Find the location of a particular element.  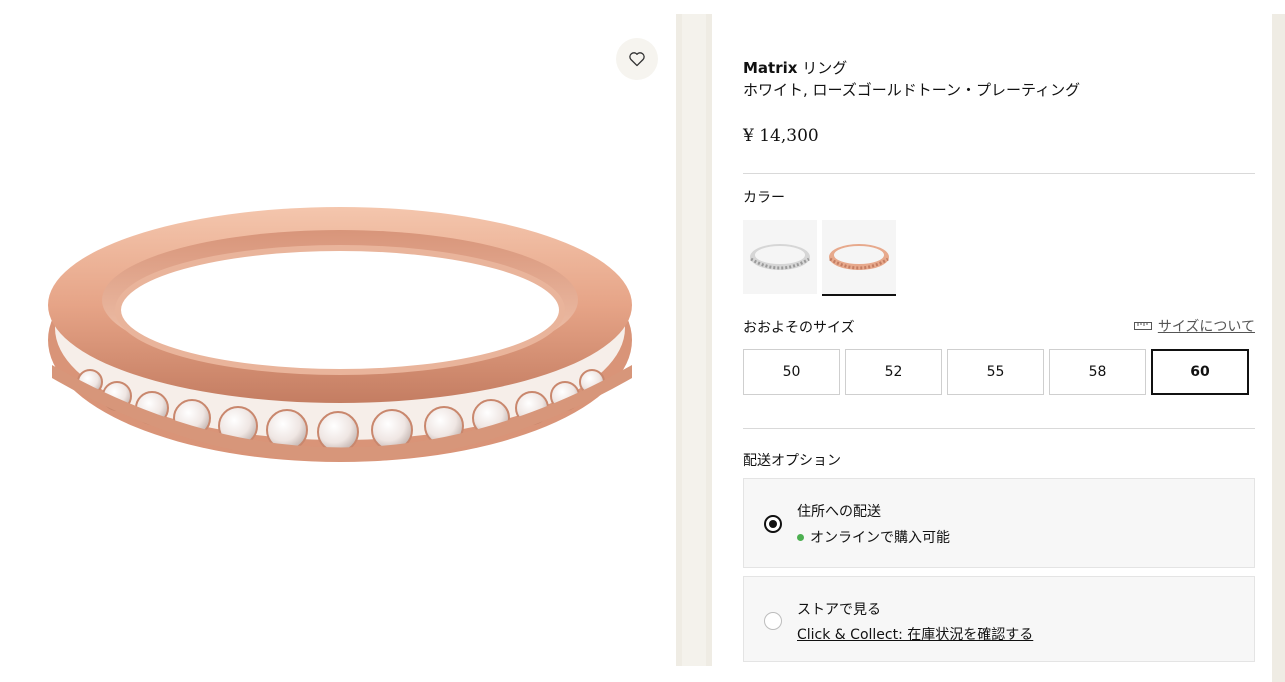

radio-selected-icon is located at coordinates (773, 524).